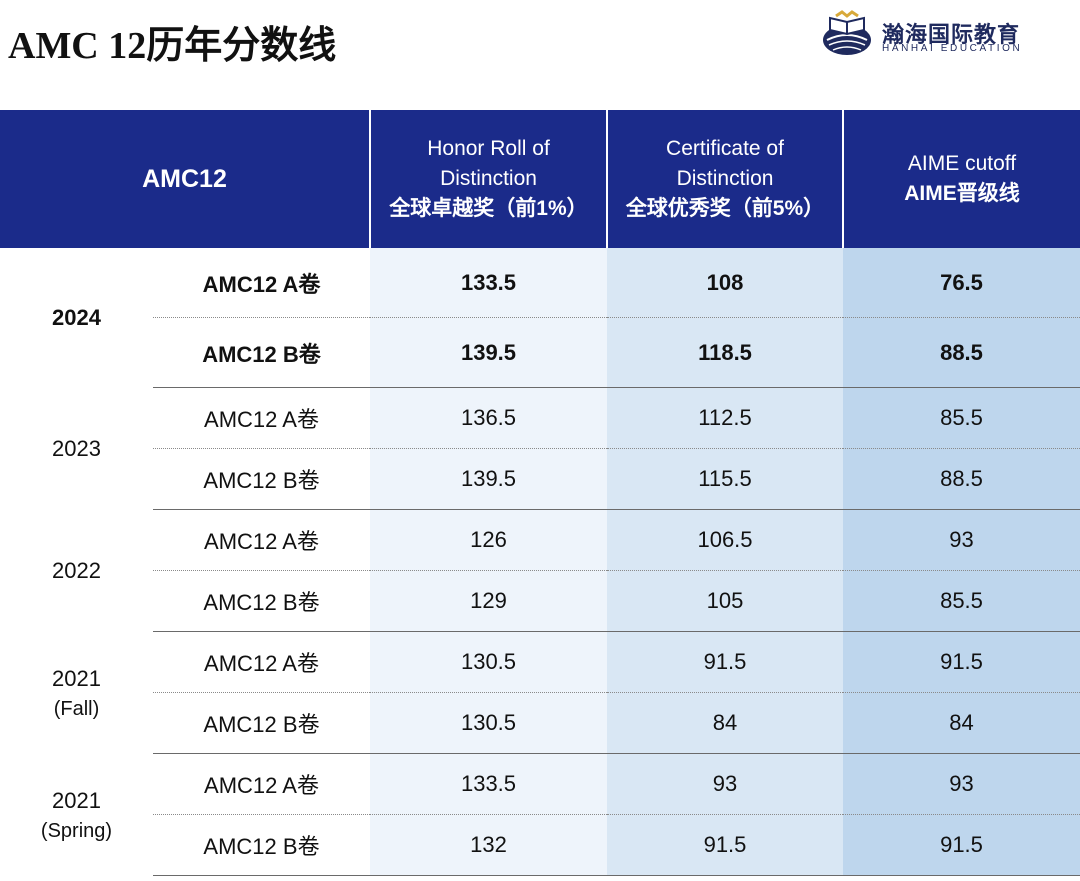 The height and width of the screenshot is (881, 1080). Describe the element at coordinates (962, 193) in the screenshot. I see `header-aime-cn: AIME晋级线` at that location.